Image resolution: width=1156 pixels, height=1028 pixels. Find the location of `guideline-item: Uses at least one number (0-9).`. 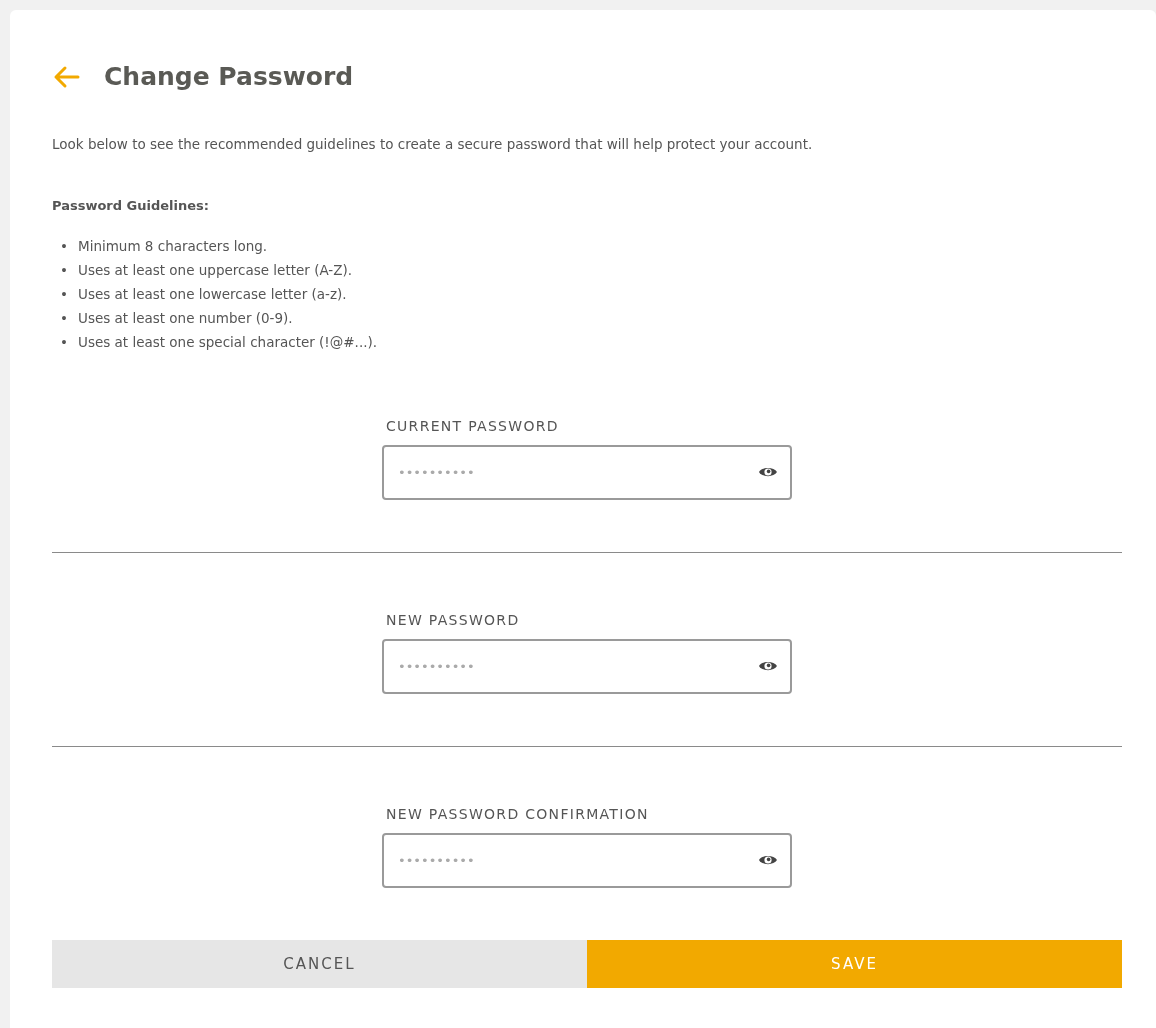

guideline-item: Uses at least one number (0-9). is located at coordinates (185, 318).